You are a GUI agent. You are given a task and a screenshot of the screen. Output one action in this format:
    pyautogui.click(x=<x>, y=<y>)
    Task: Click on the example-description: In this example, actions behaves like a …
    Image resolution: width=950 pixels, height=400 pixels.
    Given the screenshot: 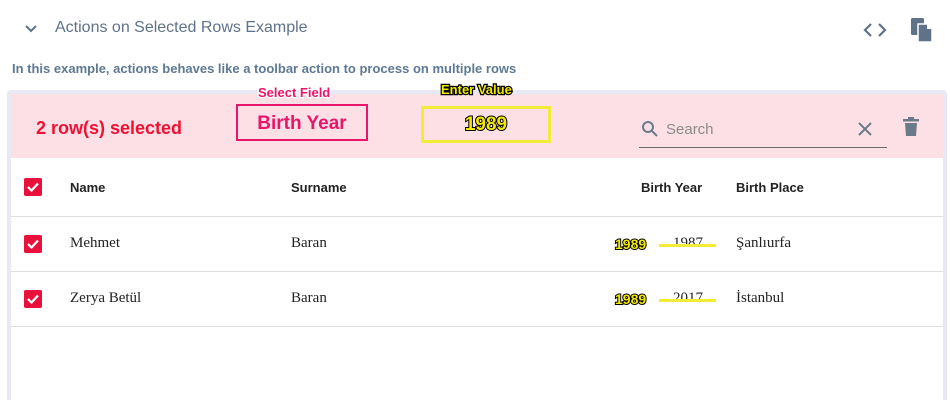 What is the action you would take?
    pyautogui.click(x=264, y=68)
    